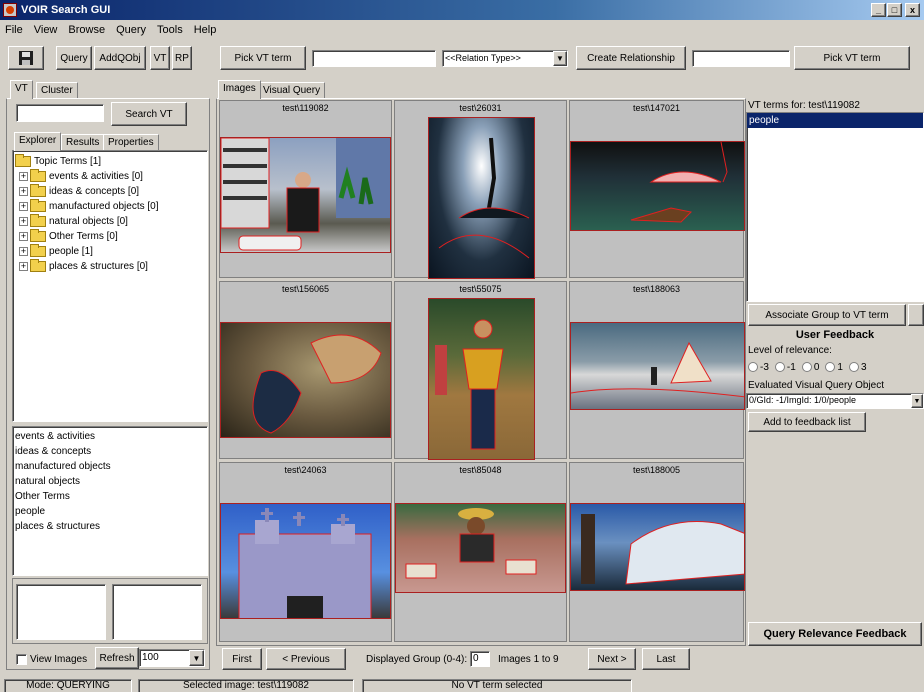 This screenshot has width=924, height=692. What do you see at coordinates (74, 58) in the screenshot?
I see `query-button: Query` at bounding box center [74, 58].